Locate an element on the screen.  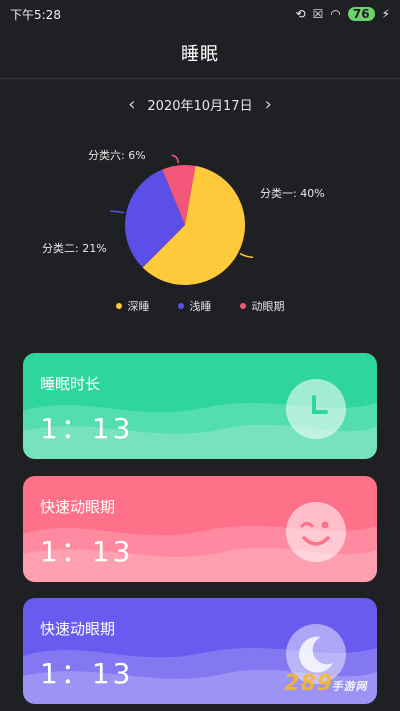
watermark-suffix: 手游网 is located at coordinates (350, 686).